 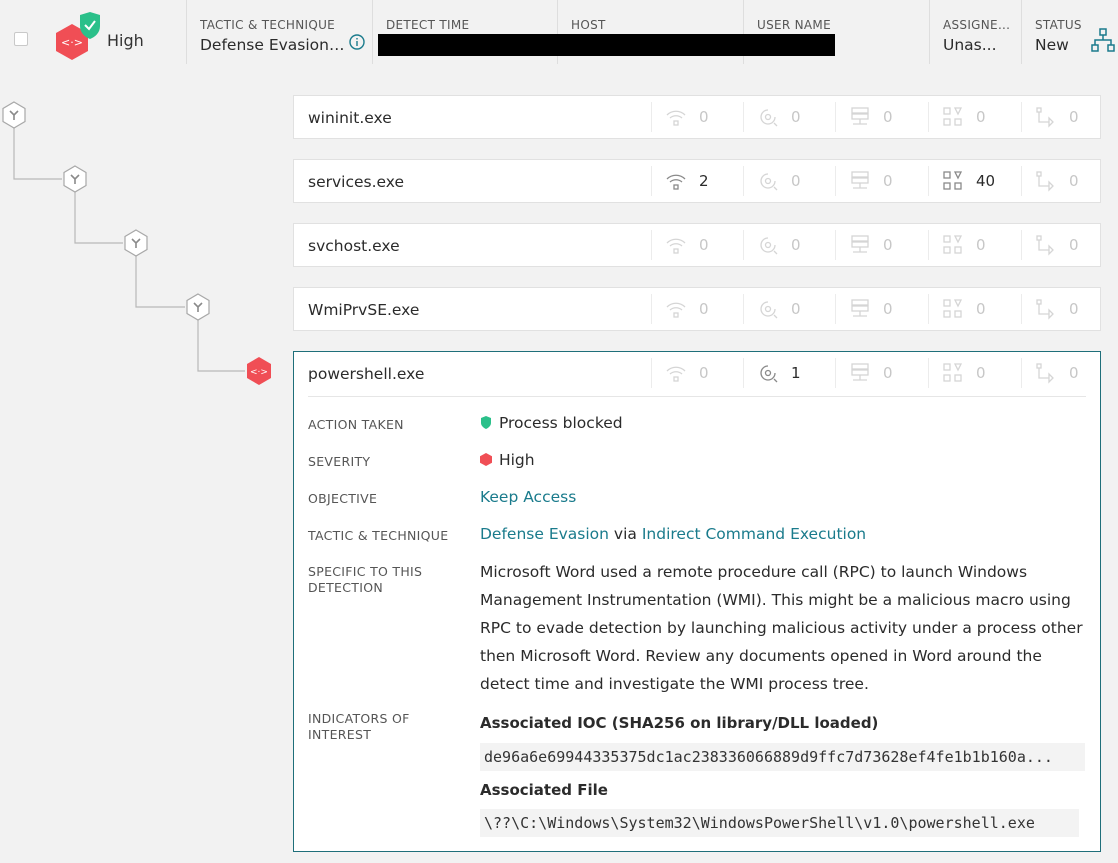 I want to click on technique-link: Indirect Command Execution, so click(x=754, y=534).